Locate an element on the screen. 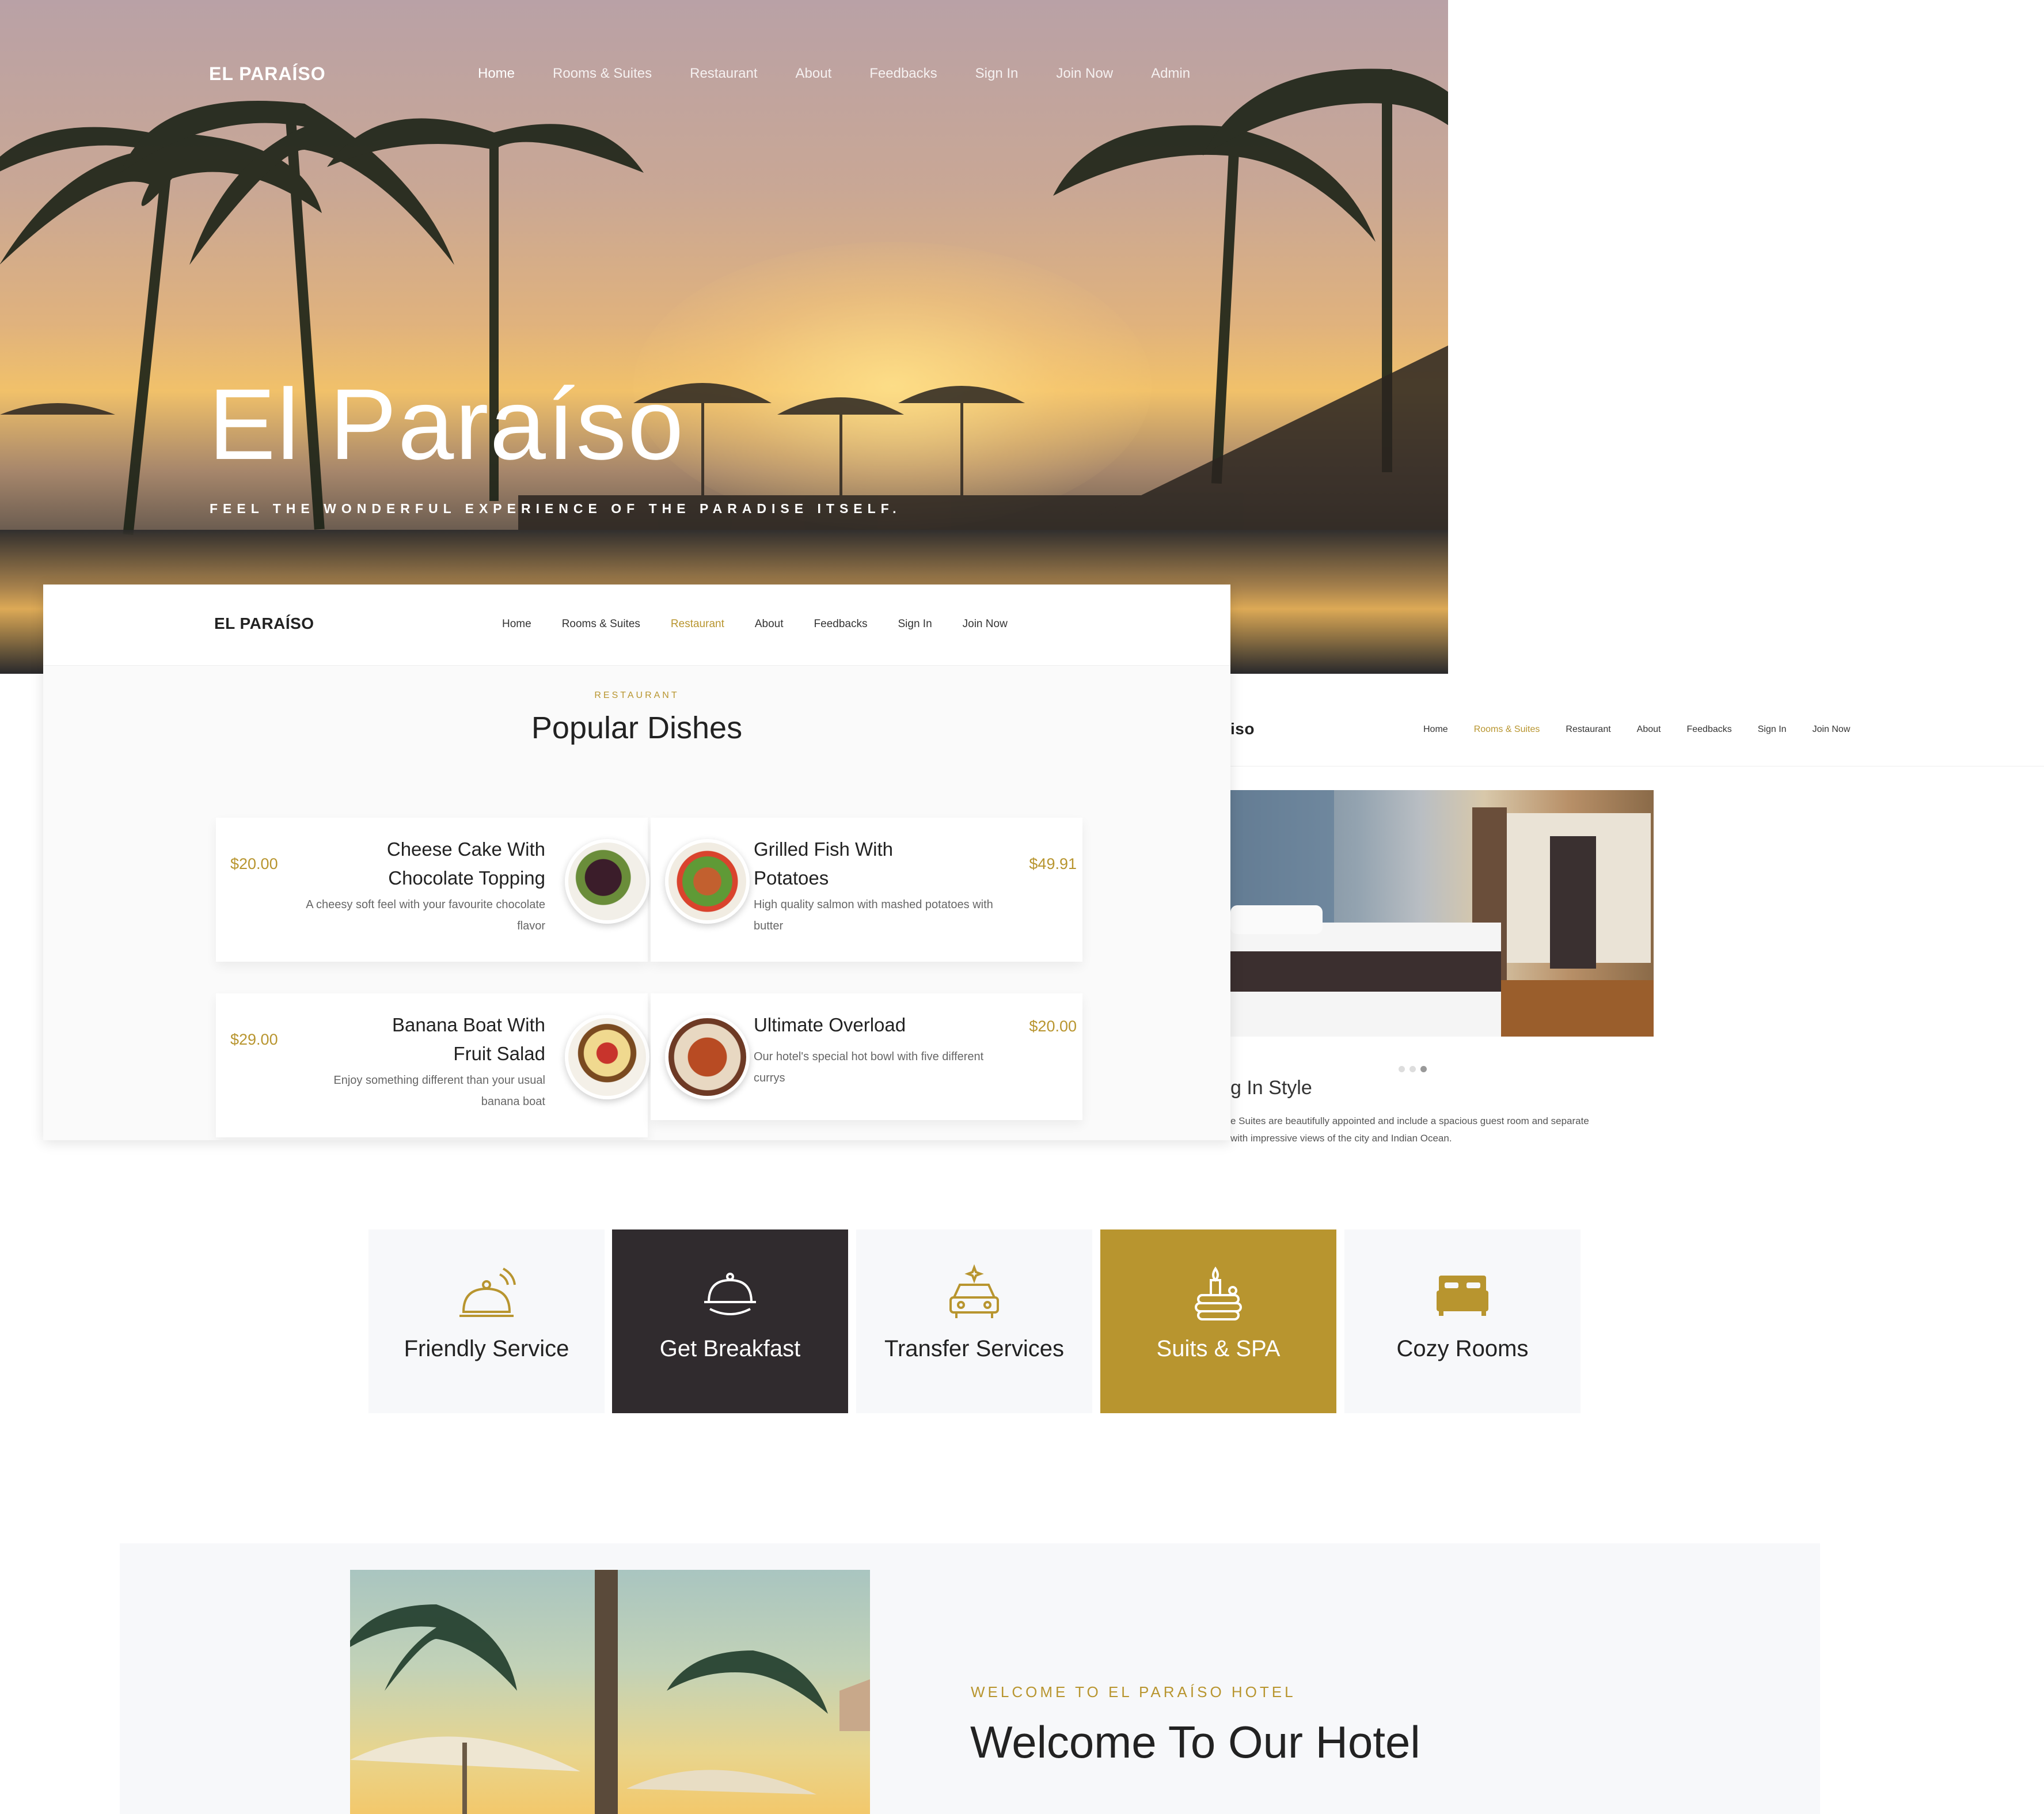 The width and height of the screenshot is (2044, 1814). feature-suits-spa: Suits & SPA is located at coordinates (1218, 1321).